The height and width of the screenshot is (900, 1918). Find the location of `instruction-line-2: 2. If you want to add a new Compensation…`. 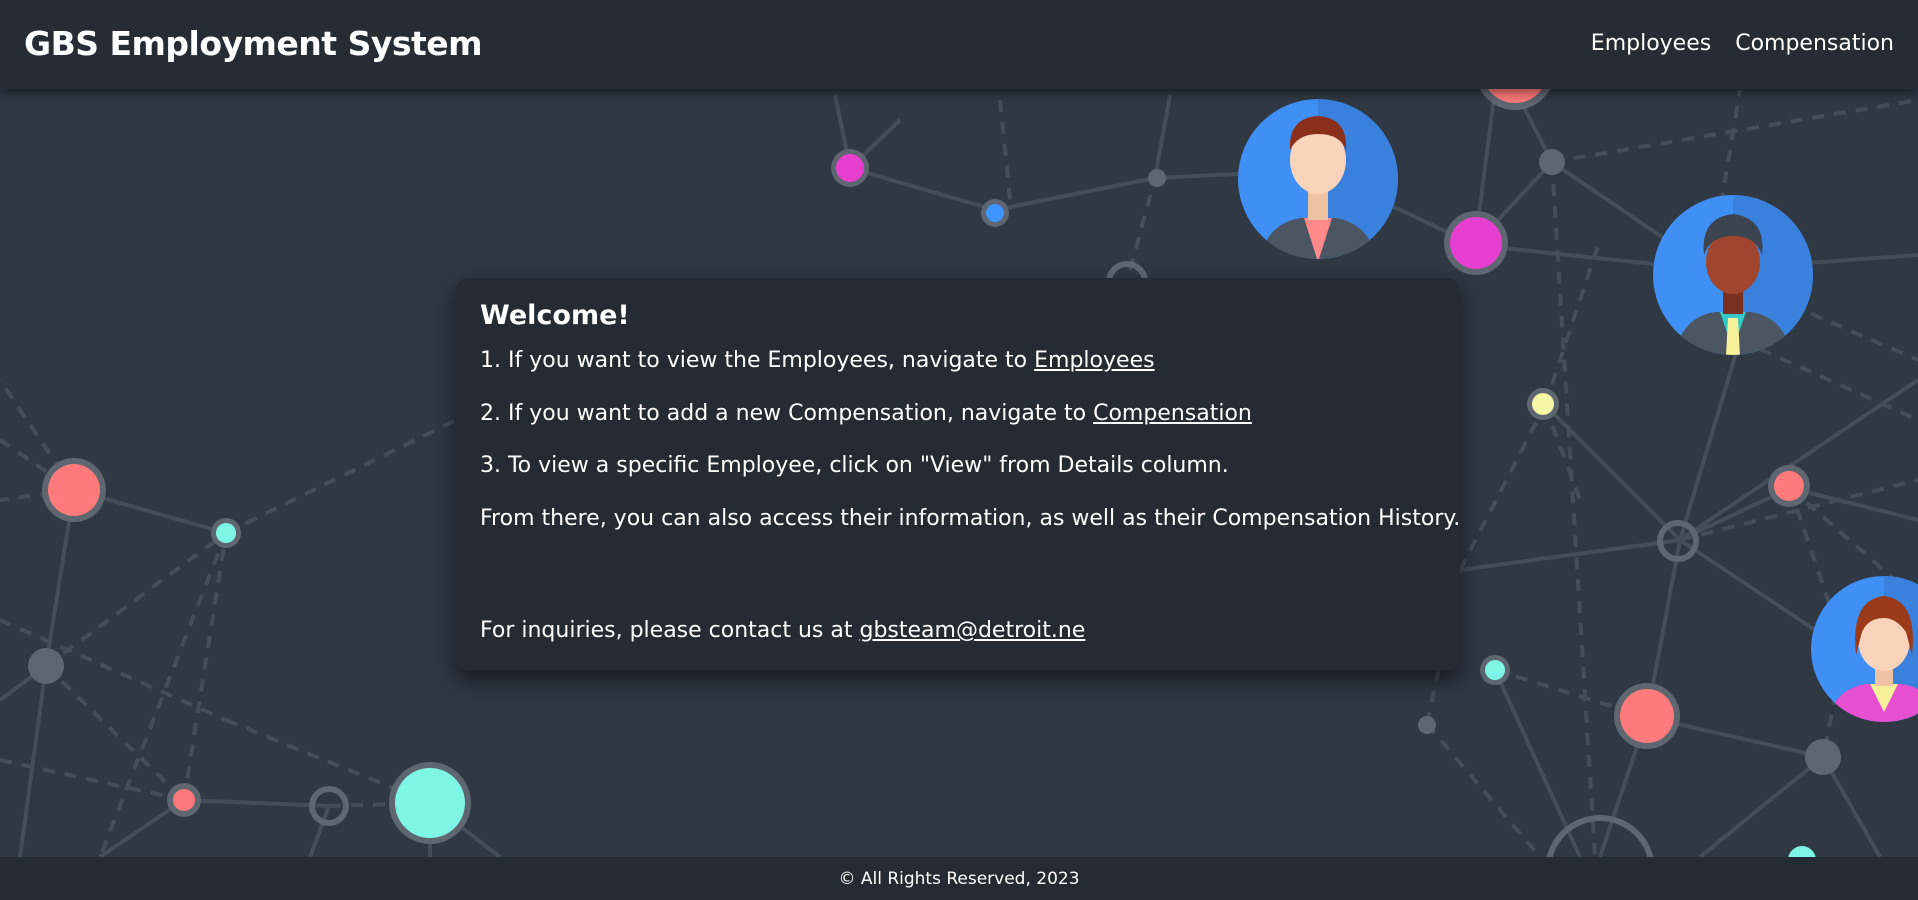

instruction-line-2: 2. If you want to add a new Compensation… is located at coordinates (958, 414).